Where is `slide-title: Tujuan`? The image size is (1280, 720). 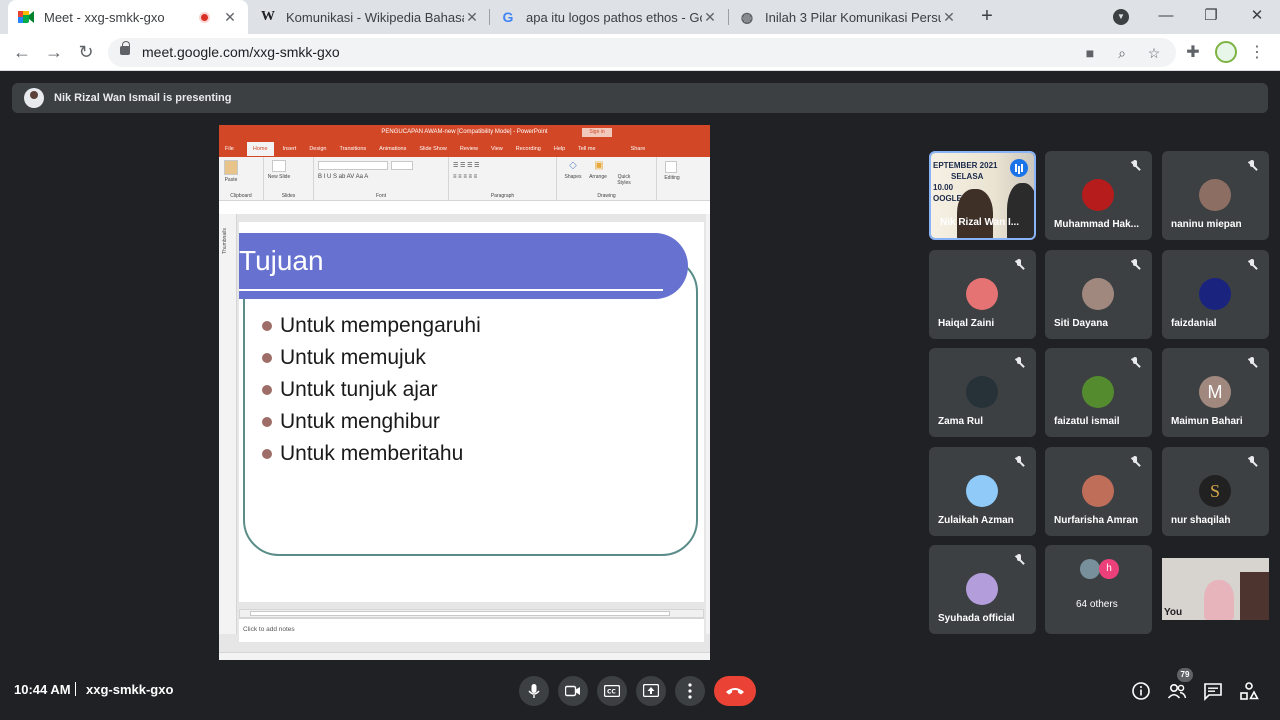
slide-title: Tujuan is located at coordinates (281, 260).